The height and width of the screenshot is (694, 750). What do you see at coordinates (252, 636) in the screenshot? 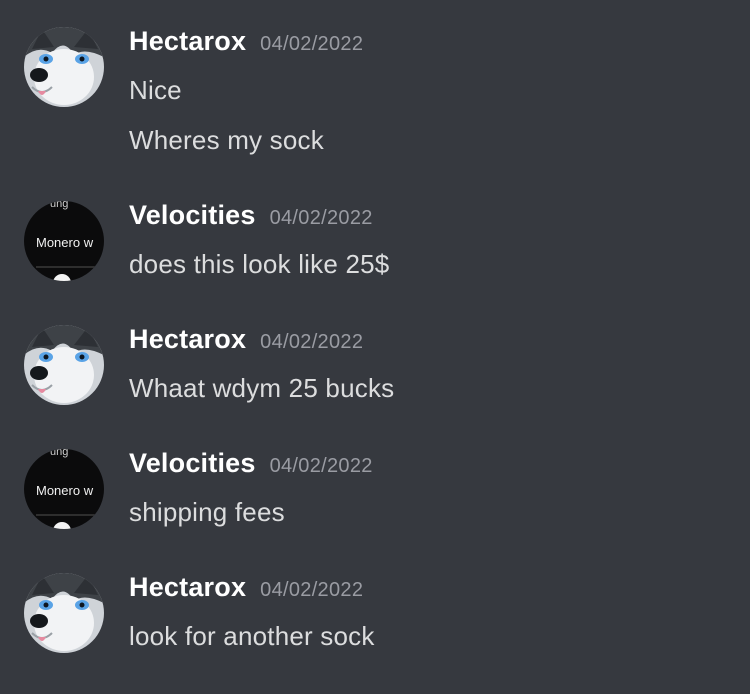
I see `message-text: look for another sock` at bounding box center [252, 636].